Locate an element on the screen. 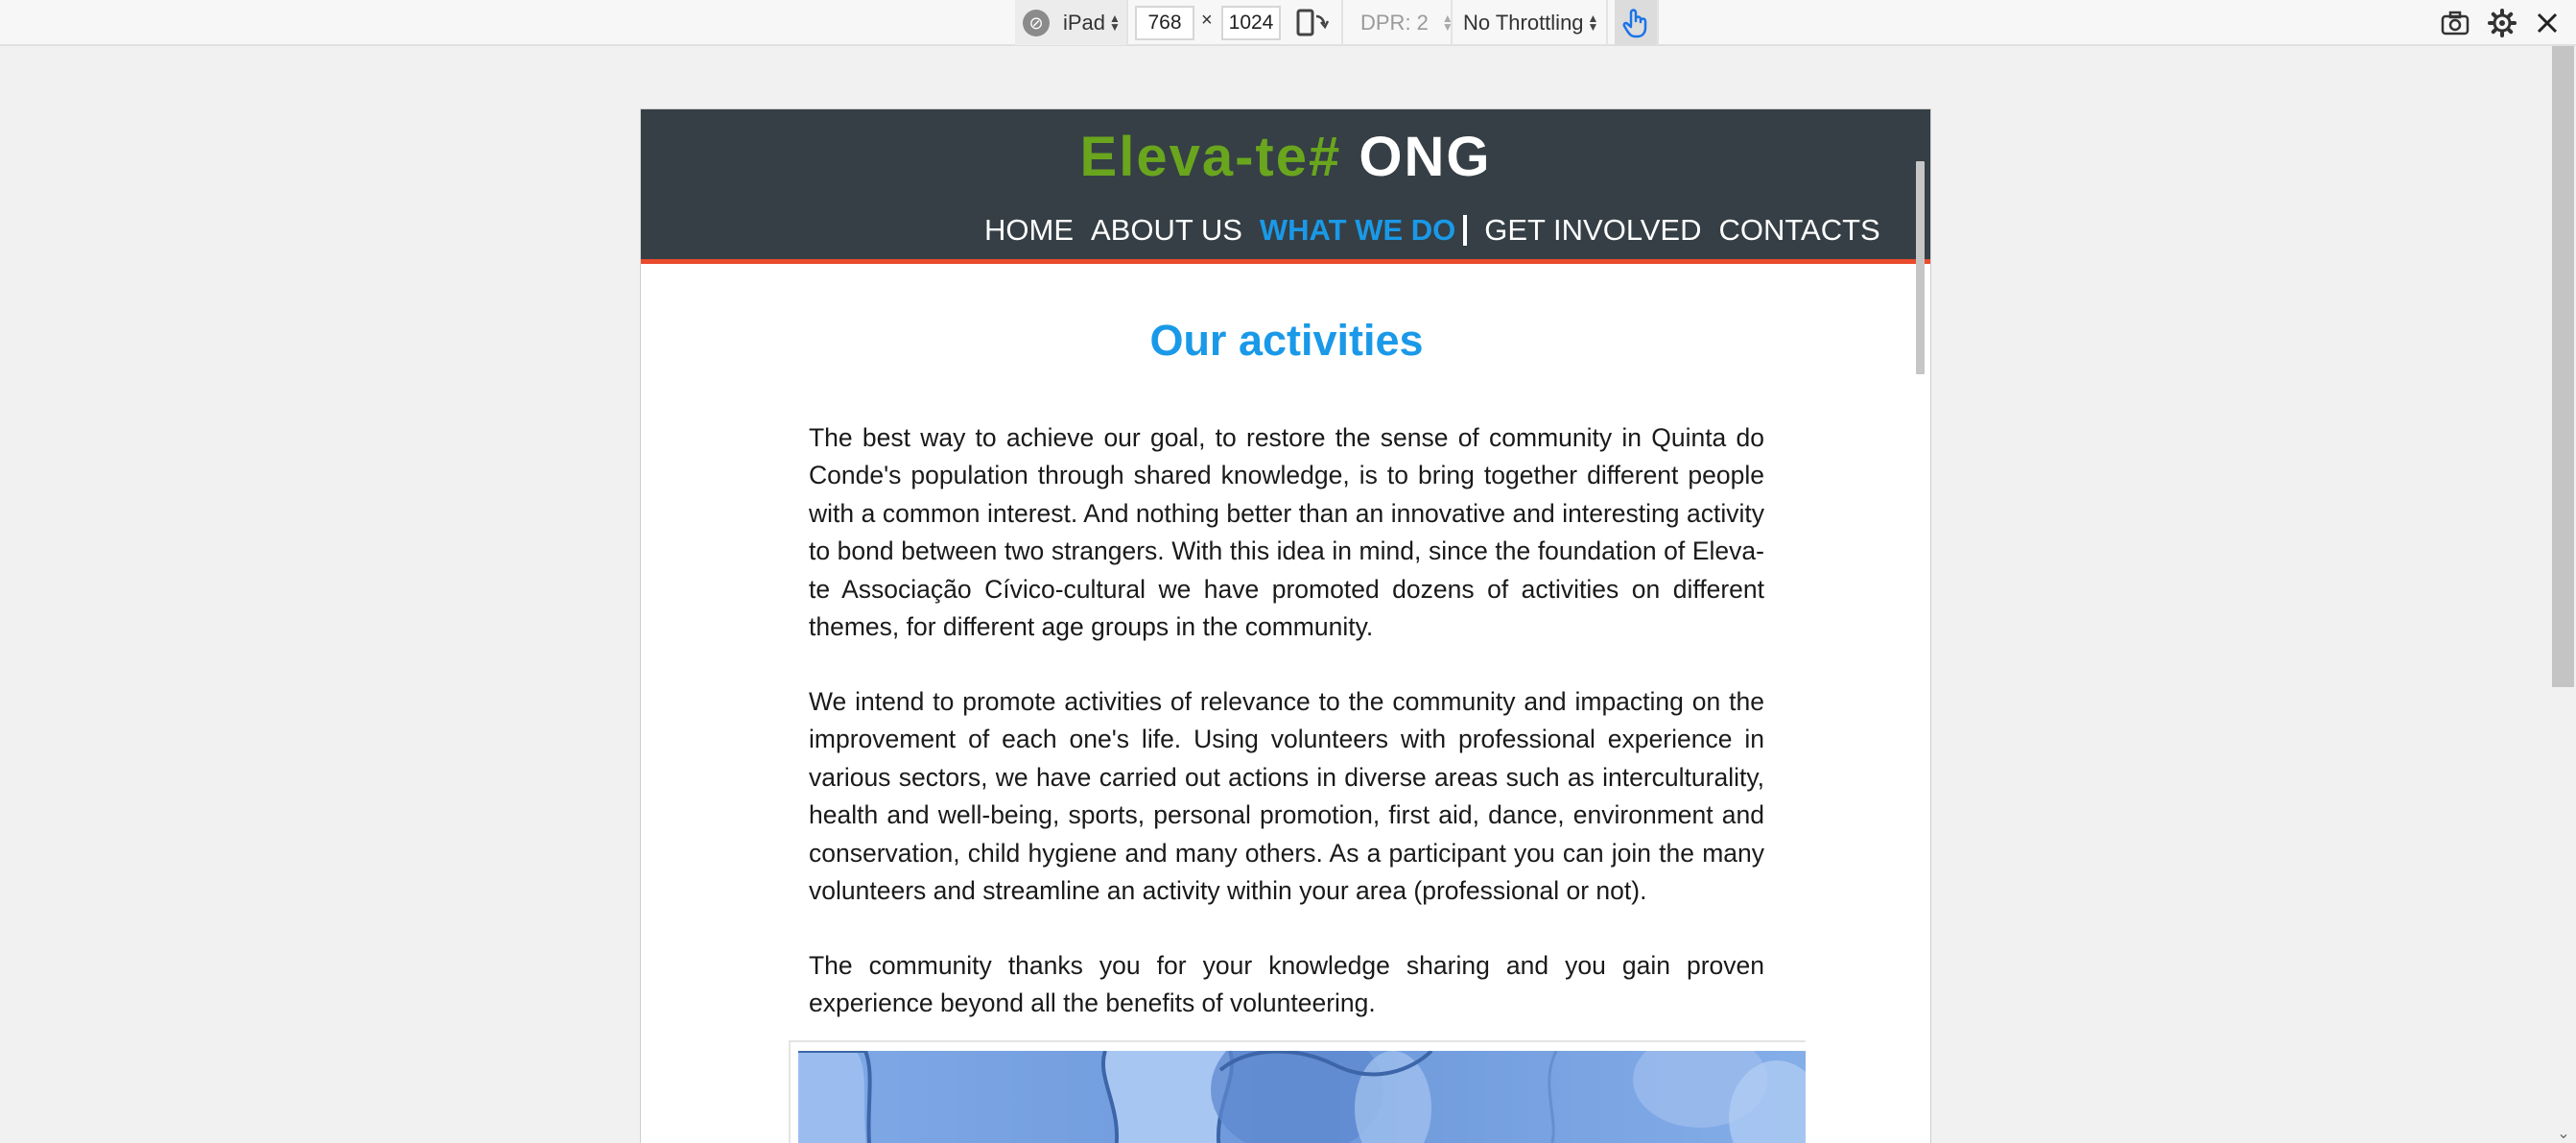 This screenshot has height=1143, width=2576. camera-icon is located at coordinates (2455, 23).